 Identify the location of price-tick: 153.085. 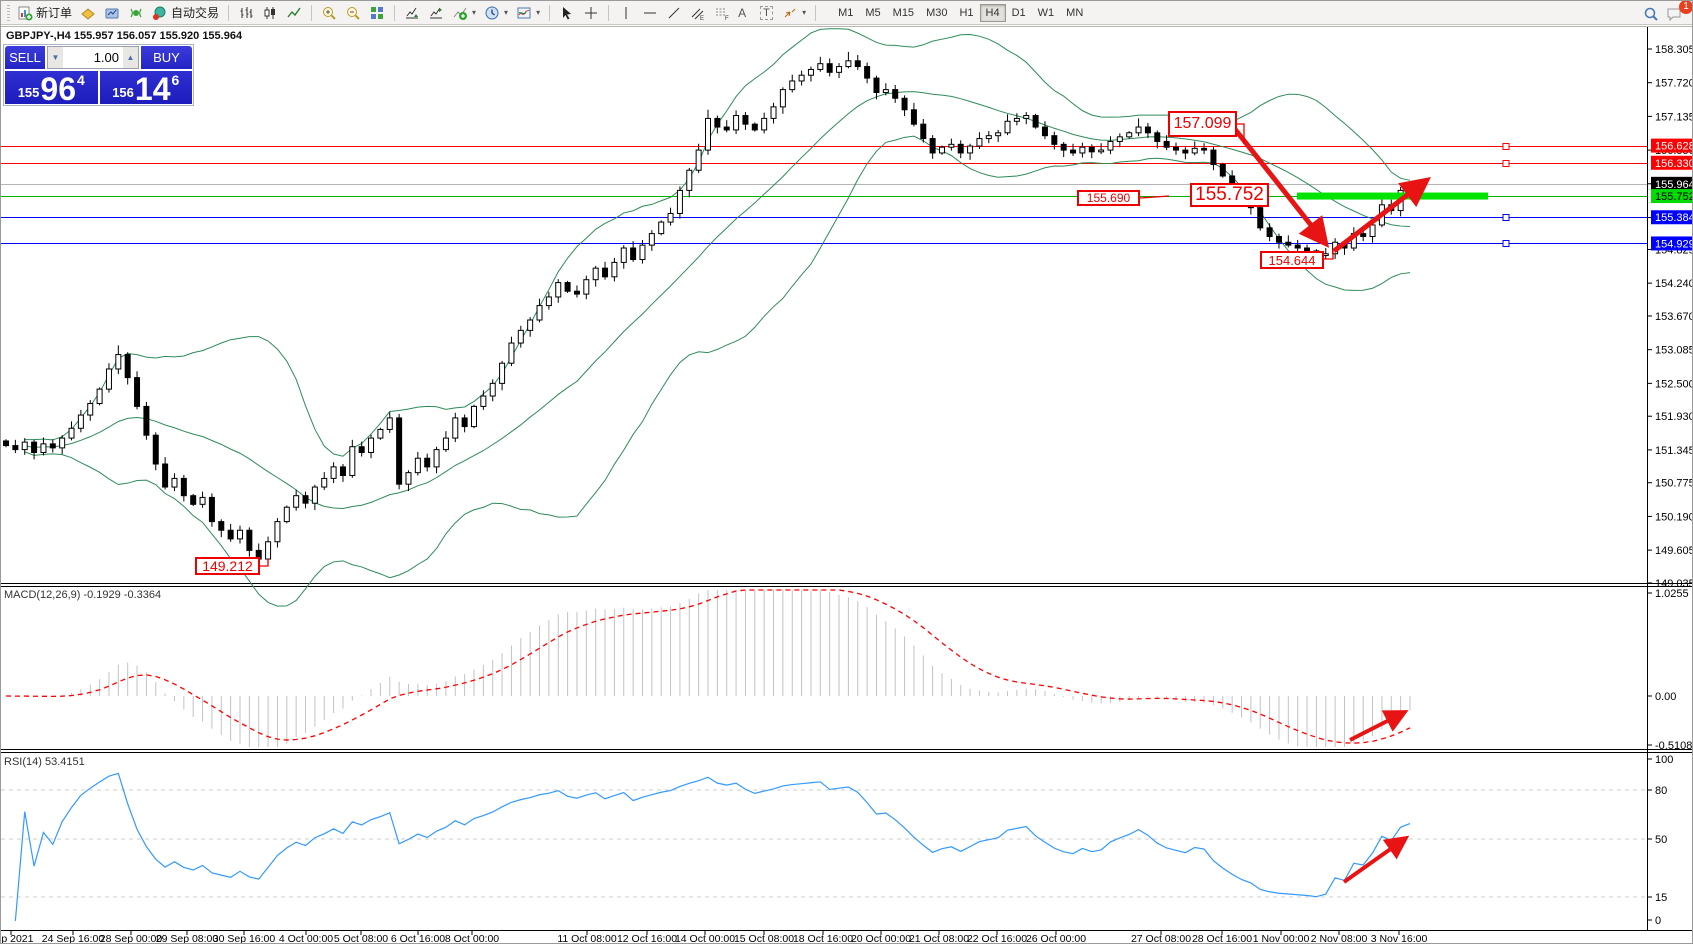
(1674, 351).